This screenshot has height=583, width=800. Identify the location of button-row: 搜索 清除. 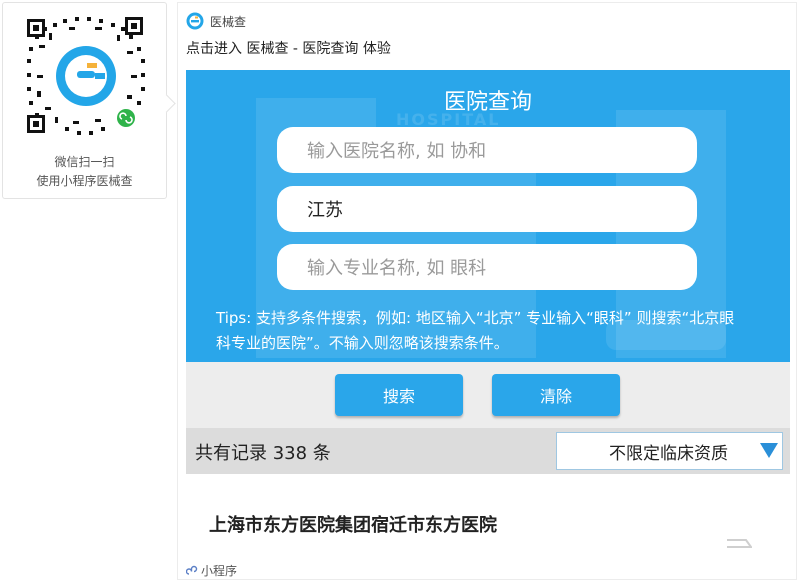
(488, 395).